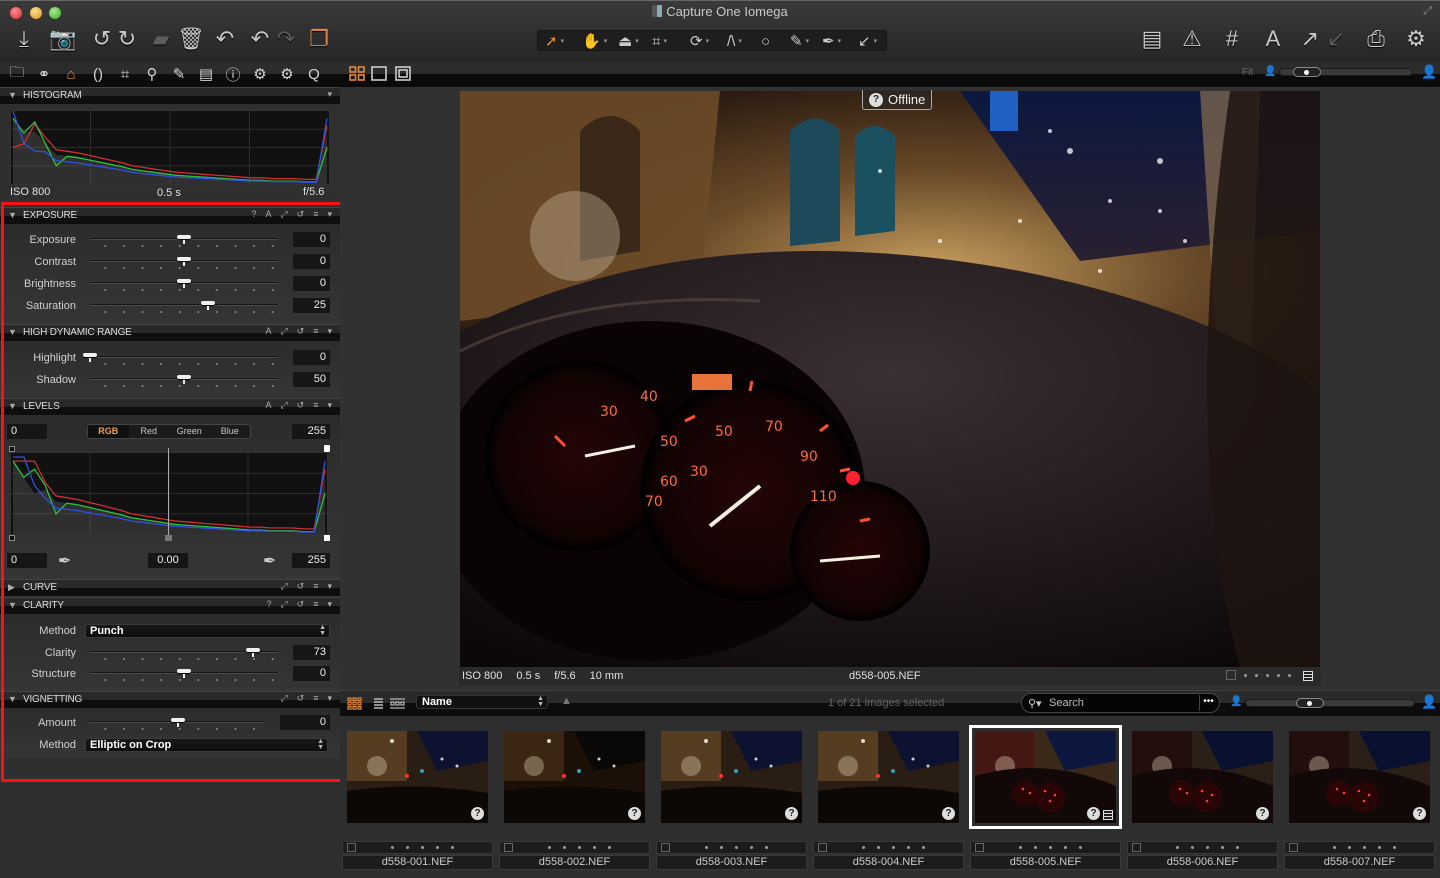 This screenshot has height=878, width=1440. Describe the element at coordinates (1307, 72) in the screenshot. I see `viewer-zoom-knob` at that location.